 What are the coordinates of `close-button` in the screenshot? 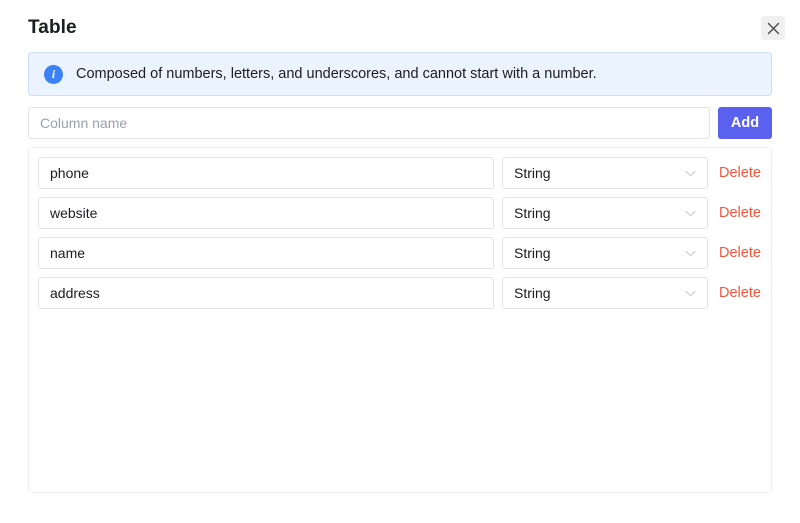 It's located at (773, 28).